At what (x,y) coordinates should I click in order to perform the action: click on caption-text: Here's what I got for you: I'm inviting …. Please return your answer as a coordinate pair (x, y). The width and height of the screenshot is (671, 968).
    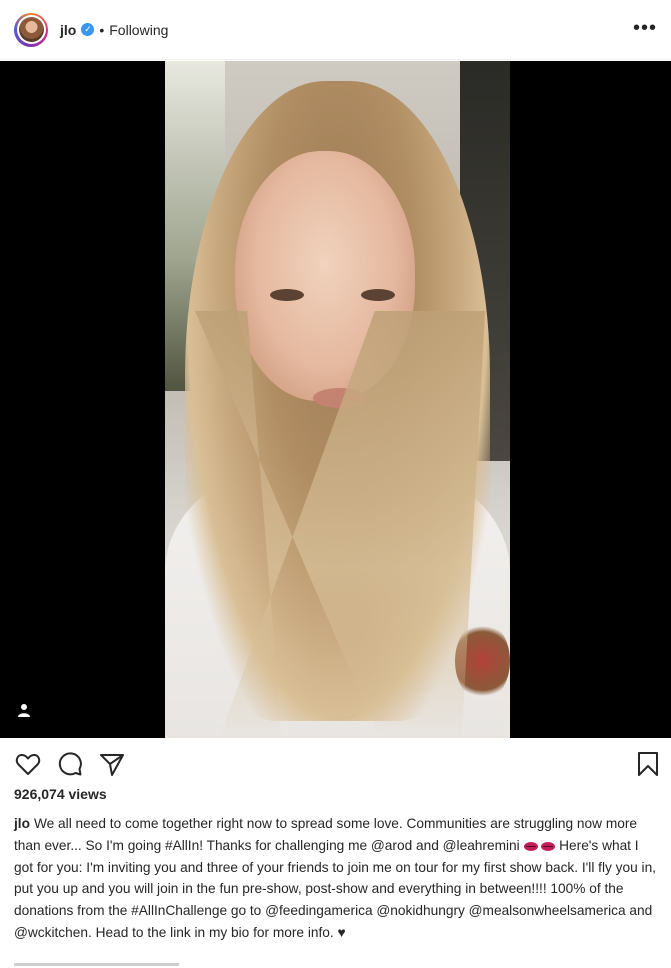
    Looking at the image, I should click on (335, 888).